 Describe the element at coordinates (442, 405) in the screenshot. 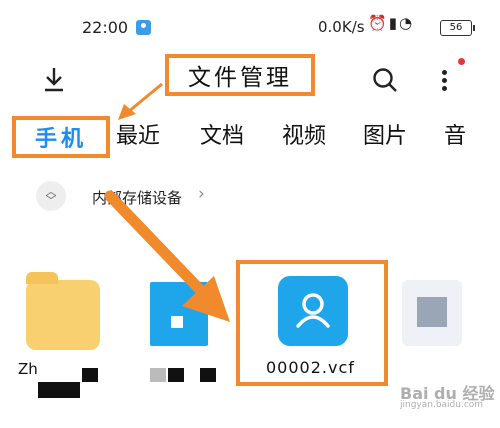

I see `watermark-url: jingyan.baidu.com` at that location.